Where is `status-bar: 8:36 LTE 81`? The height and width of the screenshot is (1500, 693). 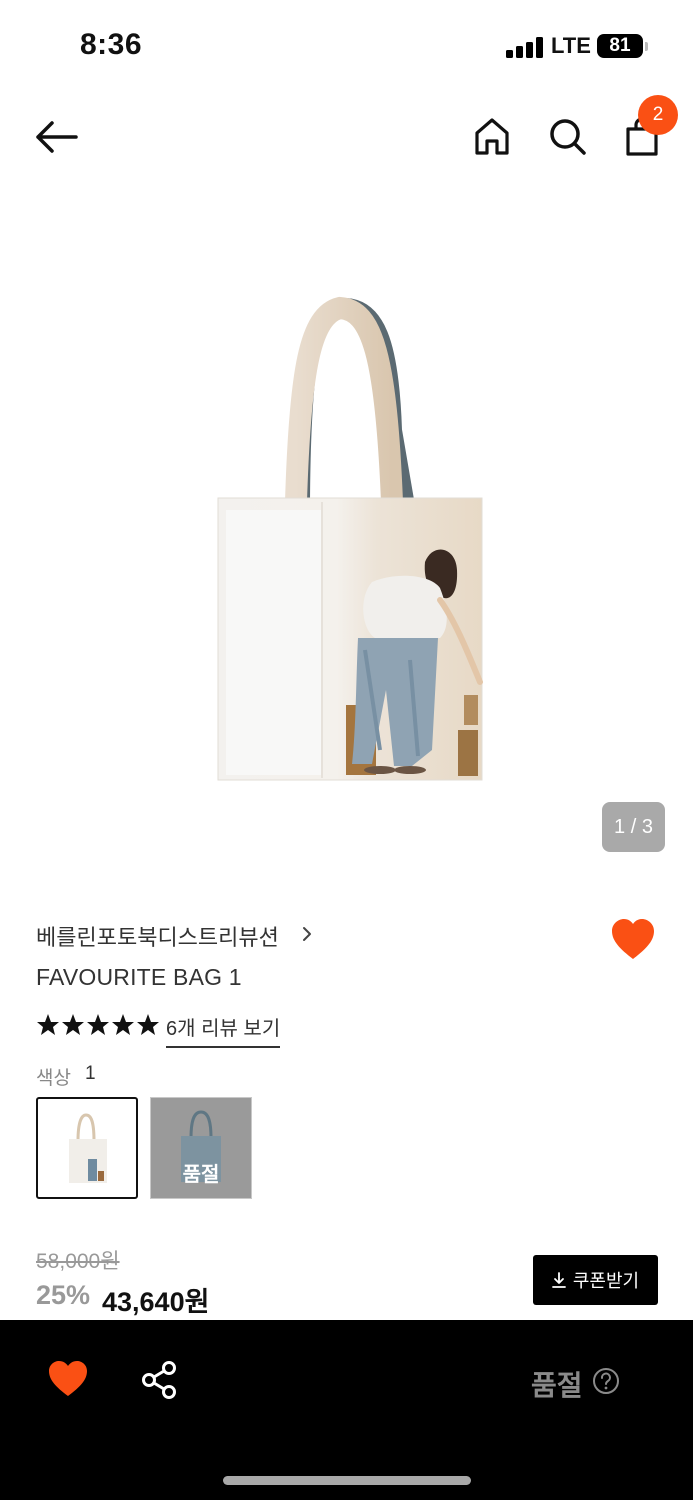
status-bar: 8:36 LTE 81 is located at coordinates (346, 45).